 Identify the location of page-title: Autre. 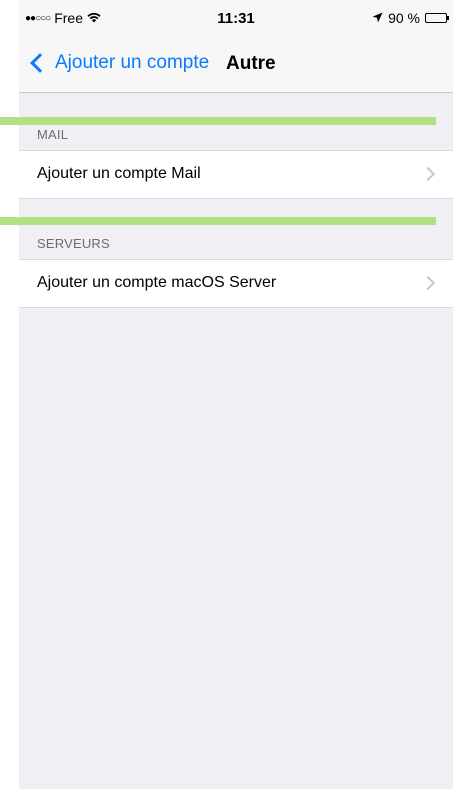
(251, 63).